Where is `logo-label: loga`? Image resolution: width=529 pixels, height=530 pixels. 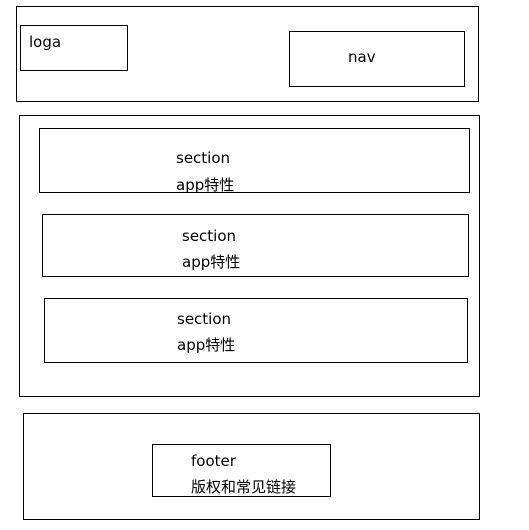
logo-label: loga is located at coordinates (45, 42).